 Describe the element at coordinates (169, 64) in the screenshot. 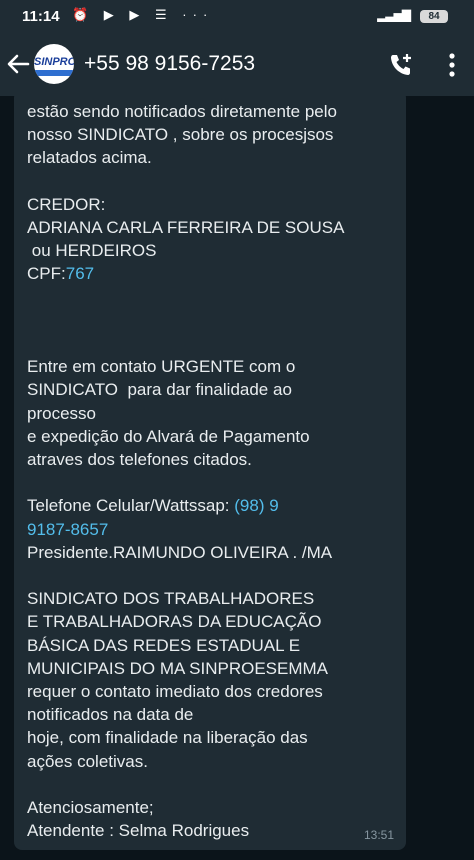

I see `contact-title: +55 98 9156-7253` at that location.